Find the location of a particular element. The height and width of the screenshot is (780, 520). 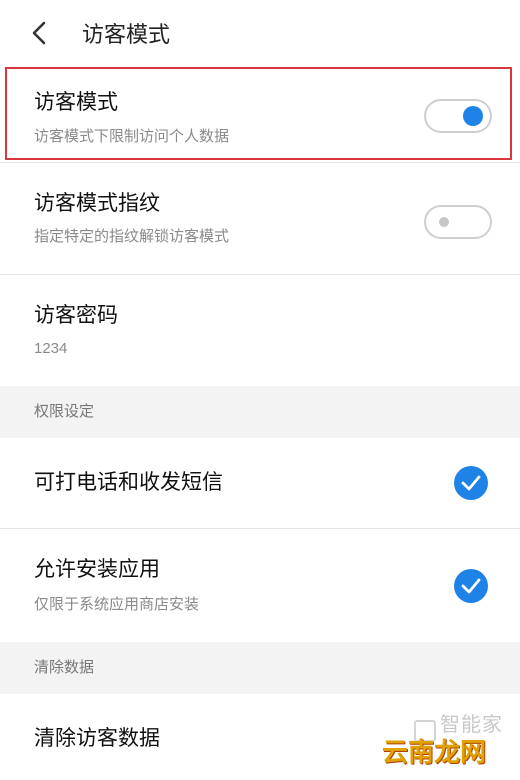

permissions-section-header: 权限设定 is located at coordinates (260, 412).